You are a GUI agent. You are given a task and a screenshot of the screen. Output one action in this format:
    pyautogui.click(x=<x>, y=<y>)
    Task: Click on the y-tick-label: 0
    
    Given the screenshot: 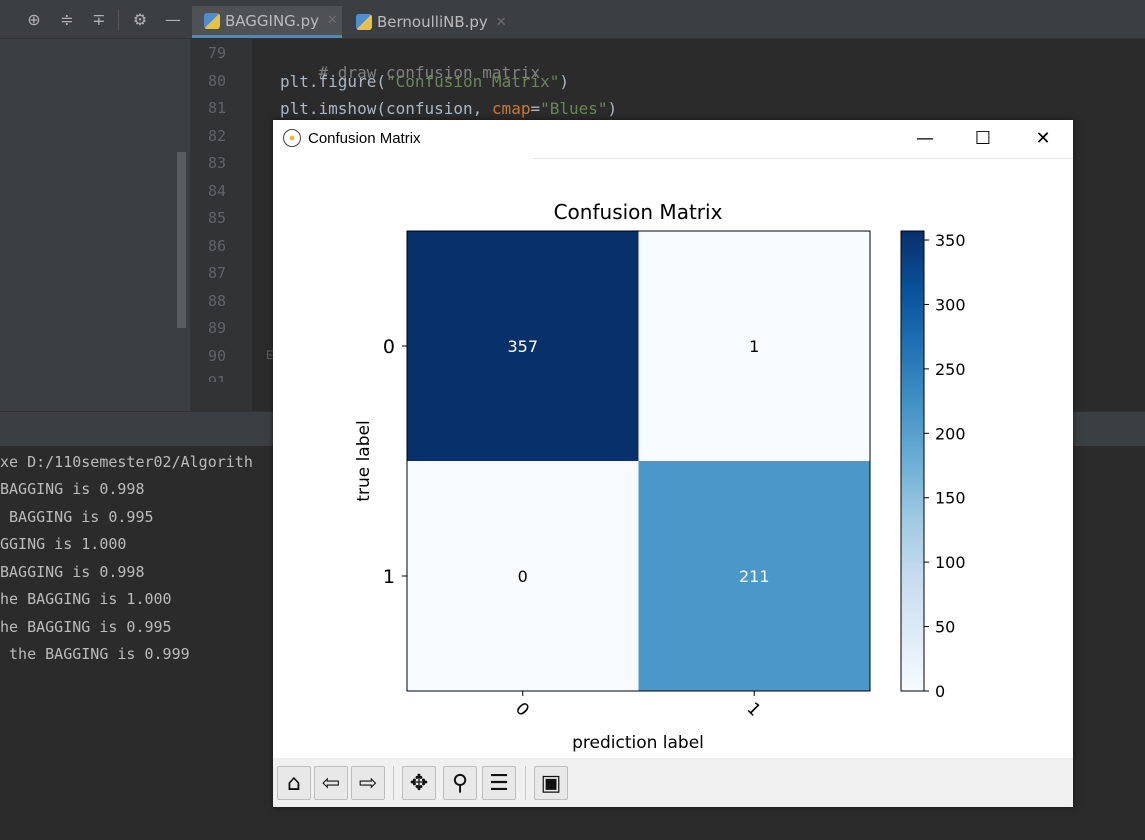 What is the action you would take?
    pyautogui.click(x=389, y=347)
    